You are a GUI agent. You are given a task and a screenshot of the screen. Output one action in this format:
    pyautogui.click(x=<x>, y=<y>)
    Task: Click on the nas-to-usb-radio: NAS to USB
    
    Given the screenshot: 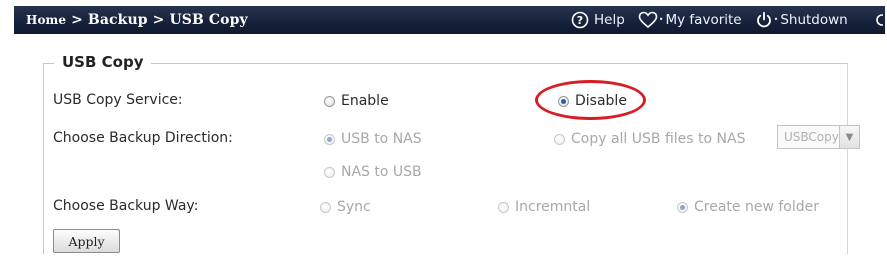 What is the action you would take?
    pyautogui.click(x=373, y=172)
    